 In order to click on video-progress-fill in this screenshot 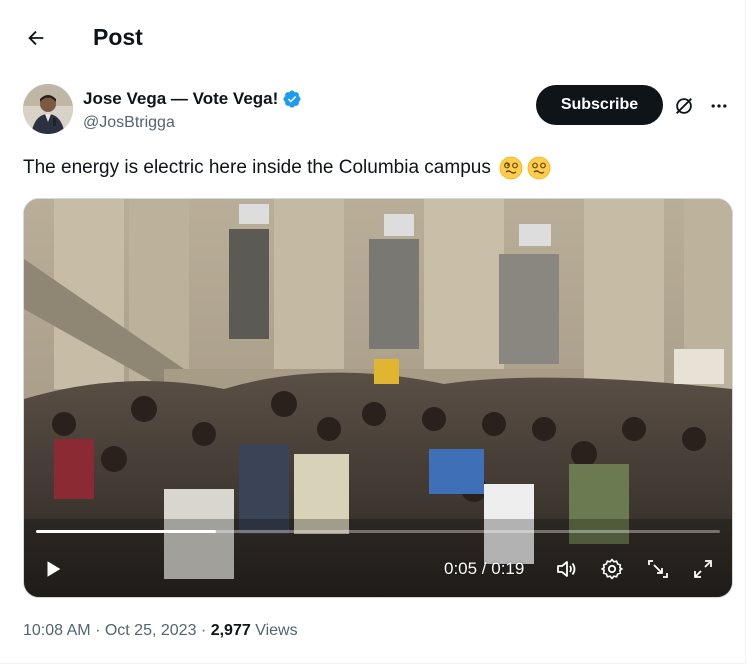, I will do `click(126, 531)`.